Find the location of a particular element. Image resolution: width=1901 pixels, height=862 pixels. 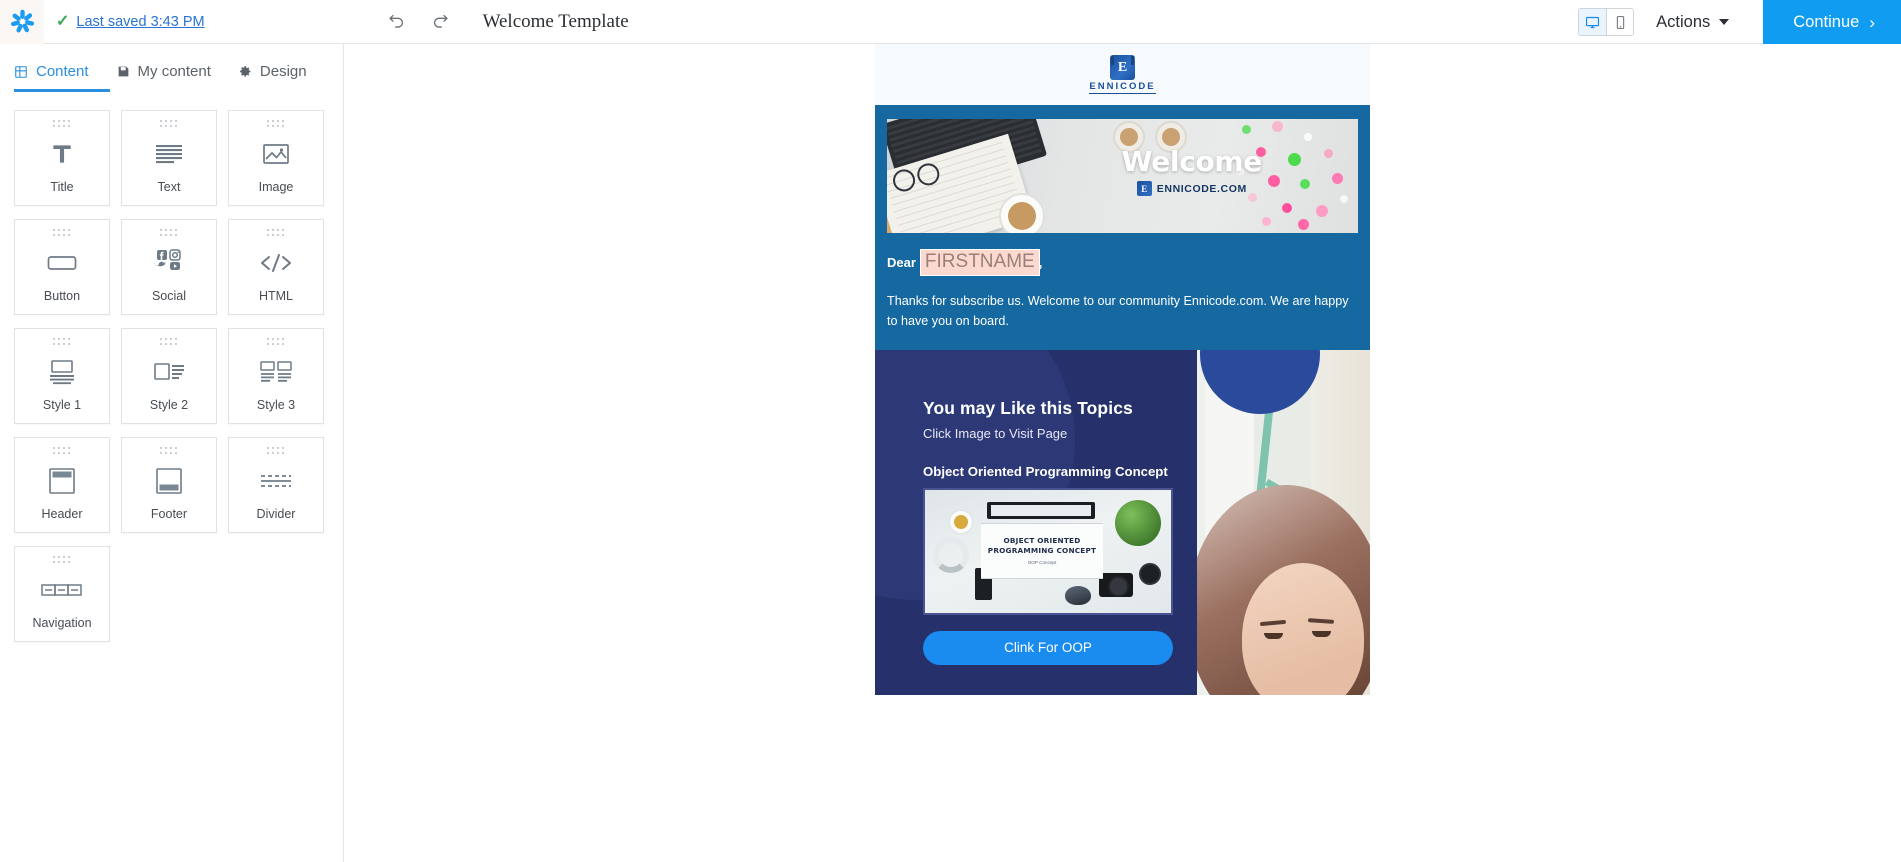

block-button-label: Button is located at coordinates (62, 296).